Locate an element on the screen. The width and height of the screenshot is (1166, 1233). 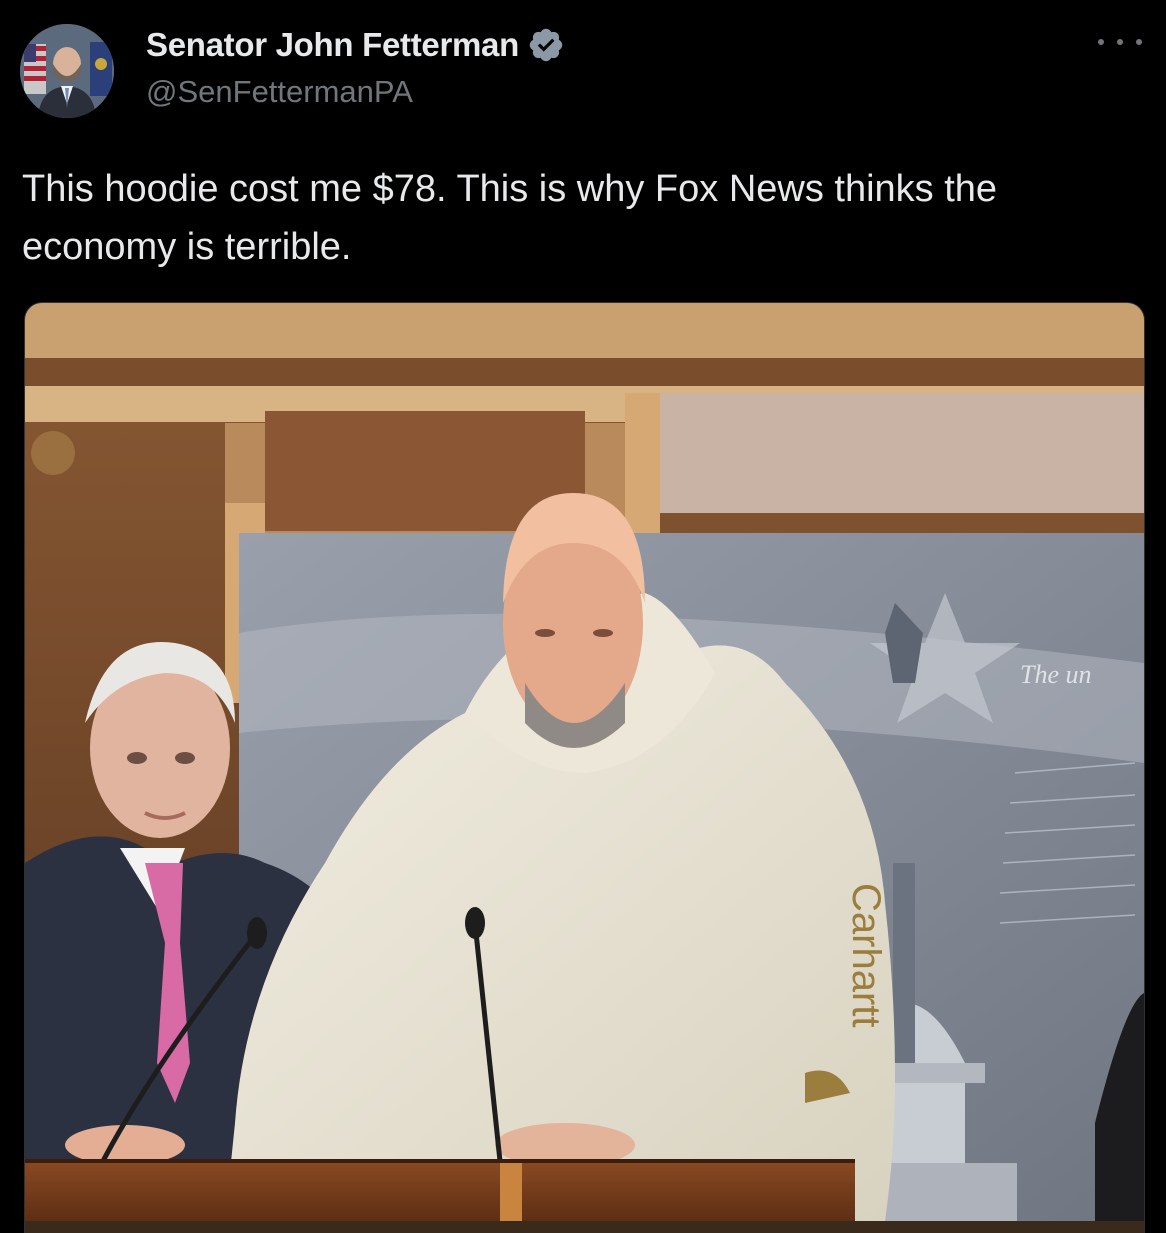
author-display-name: Senator John Fetterman is located at coordinates (332, 45).